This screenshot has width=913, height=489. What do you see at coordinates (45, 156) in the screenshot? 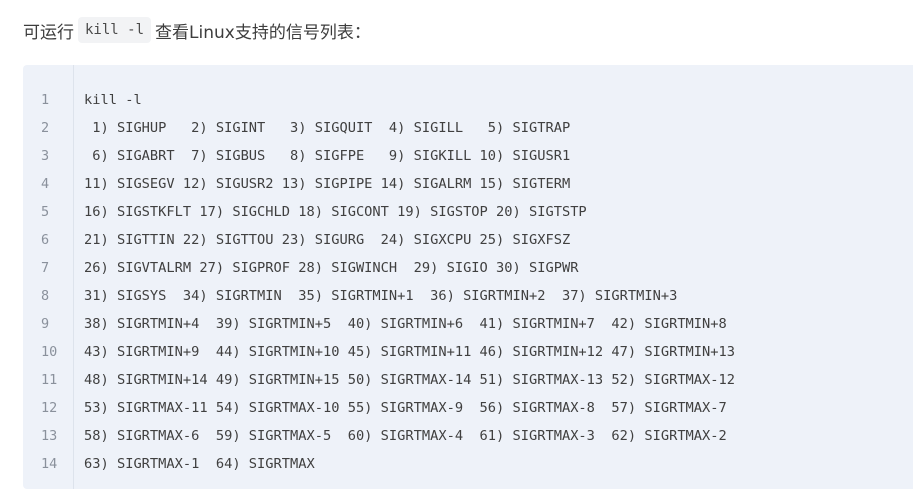
I see `line-number: 3` at bounding box center [45, 156].